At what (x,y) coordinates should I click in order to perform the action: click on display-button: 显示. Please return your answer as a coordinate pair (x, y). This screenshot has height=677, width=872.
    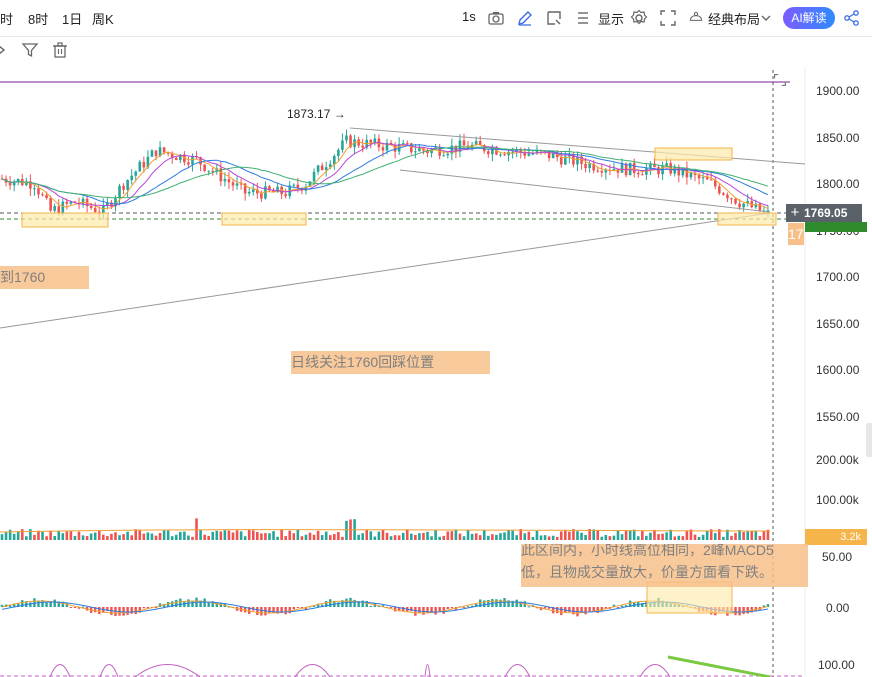
    Looking at the image, I should click on (611, 18).